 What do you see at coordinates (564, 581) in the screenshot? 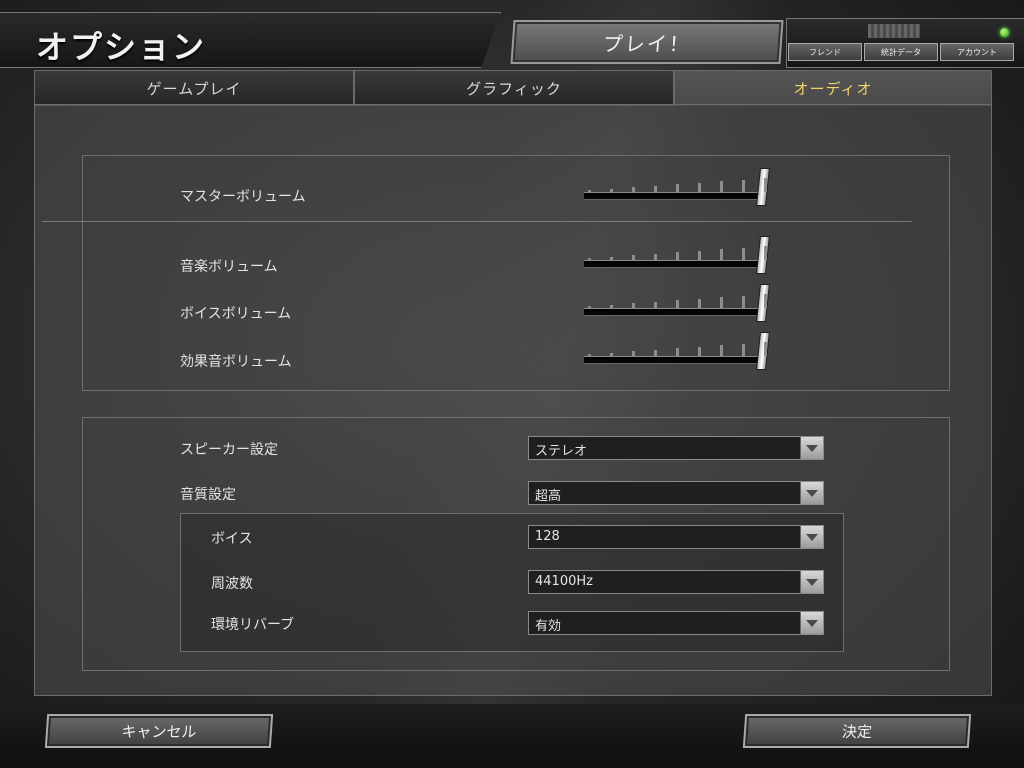
I see `dropdown-value: 44100Hz` at bounding box center [564, 581].